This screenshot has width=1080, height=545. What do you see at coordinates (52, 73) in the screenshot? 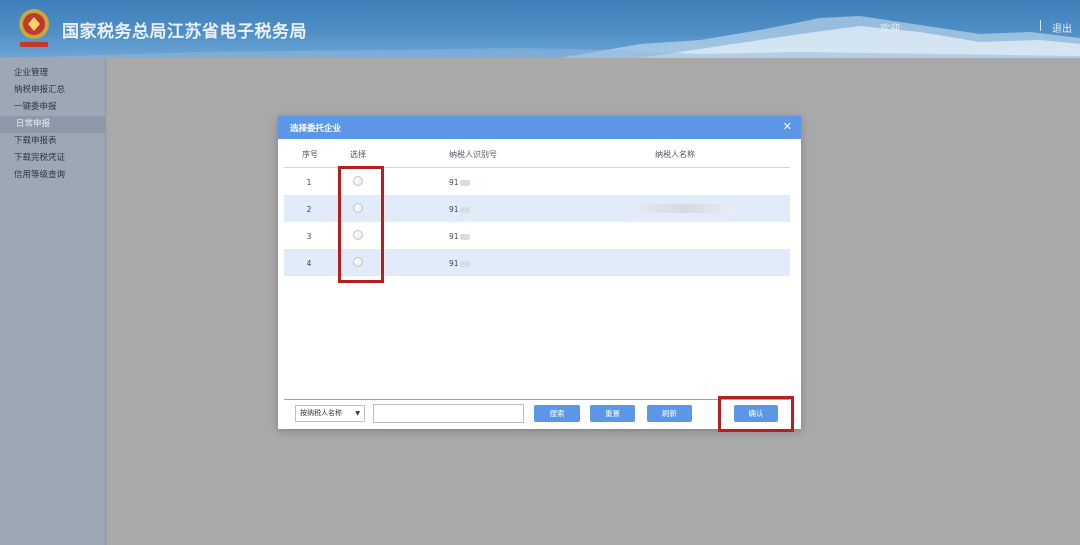
I see `sidebar-item-enterprise-management: 企业管理` at bounding box center [52, 73].